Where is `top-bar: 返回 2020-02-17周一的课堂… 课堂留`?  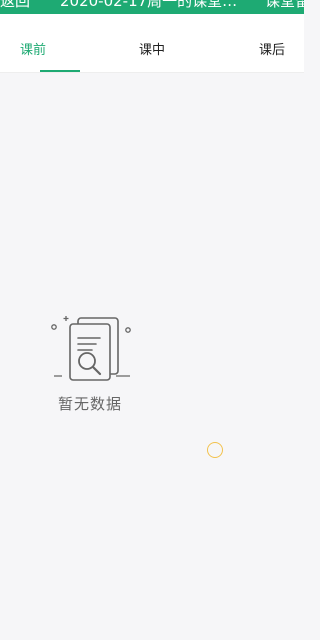 top-bar: 返回 2020-02-17周一的课堂… 课堂留 is located at coordinates (152, 7).